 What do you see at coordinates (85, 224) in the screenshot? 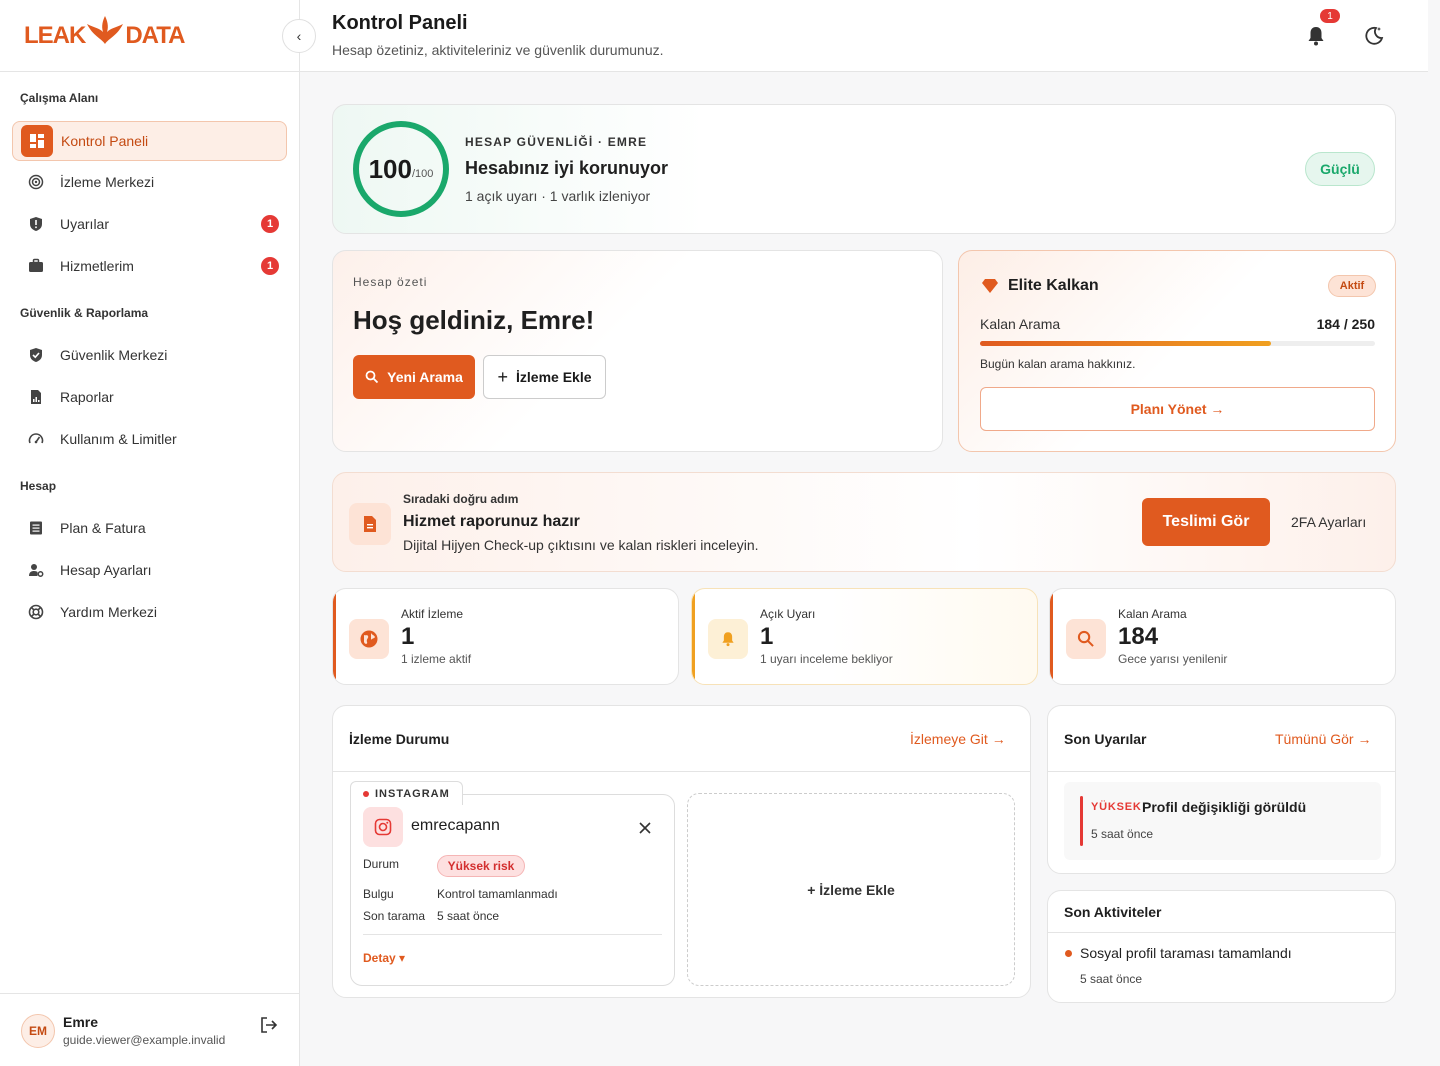
I see `sidebar-item-label: Uyarılar` at bounding box center [85, 224].